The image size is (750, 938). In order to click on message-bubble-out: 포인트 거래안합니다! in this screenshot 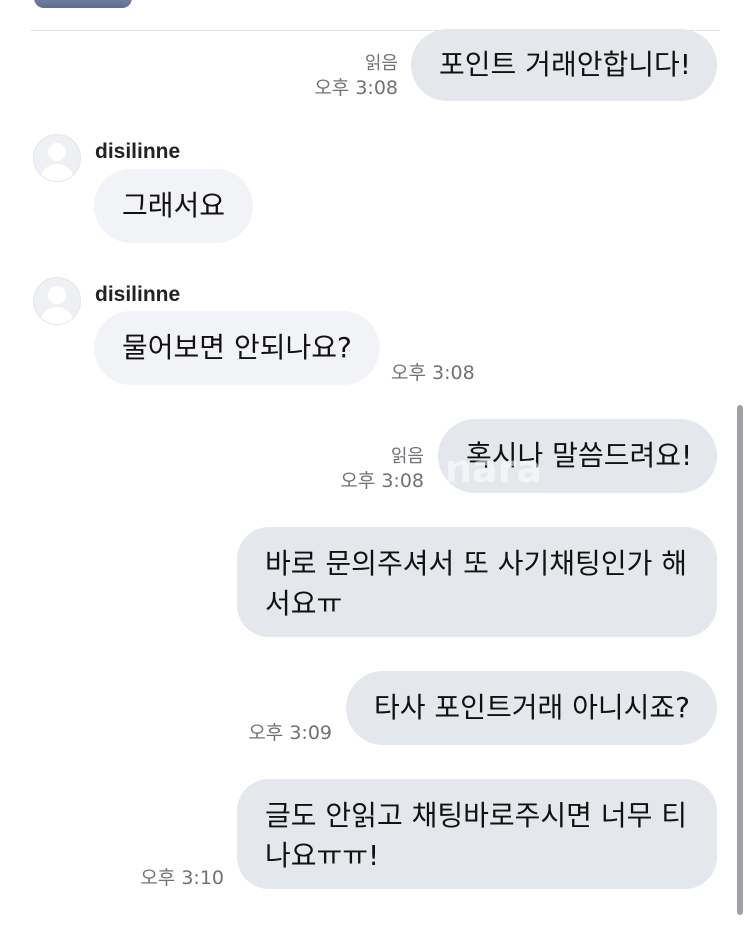, I will do `click(564, 65)`.